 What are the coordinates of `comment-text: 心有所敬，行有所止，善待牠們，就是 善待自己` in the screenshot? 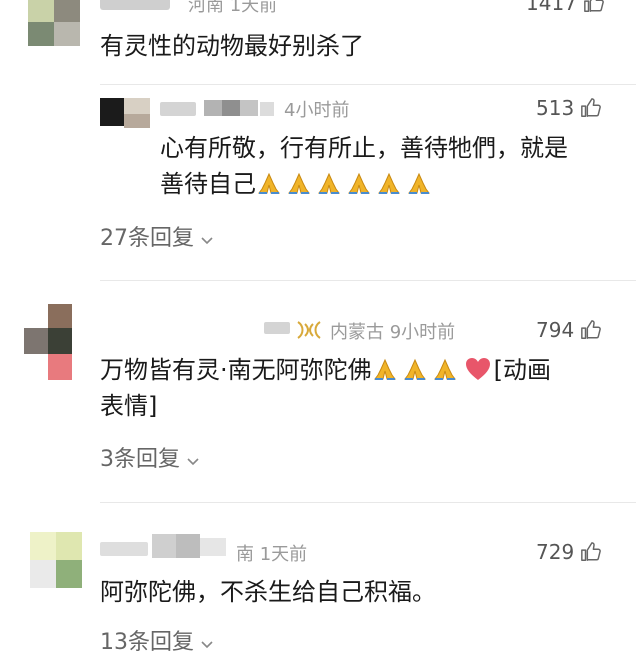 It's located at (390, 166).